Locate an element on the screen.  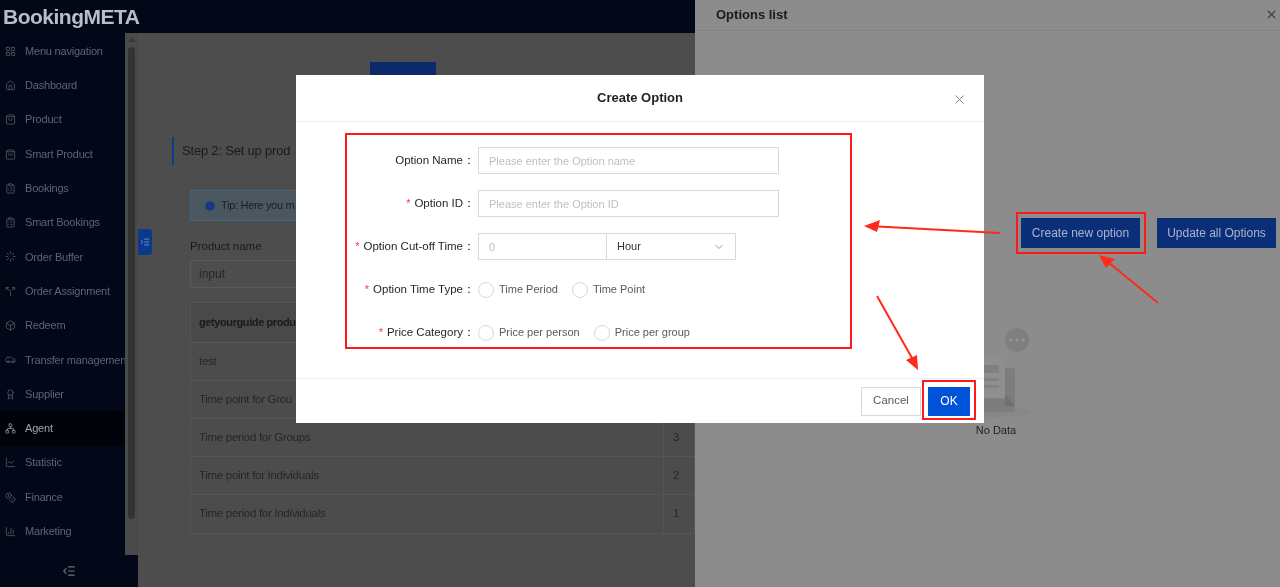
drawer-button: Update all Options is located at coordinates (1216, 233).